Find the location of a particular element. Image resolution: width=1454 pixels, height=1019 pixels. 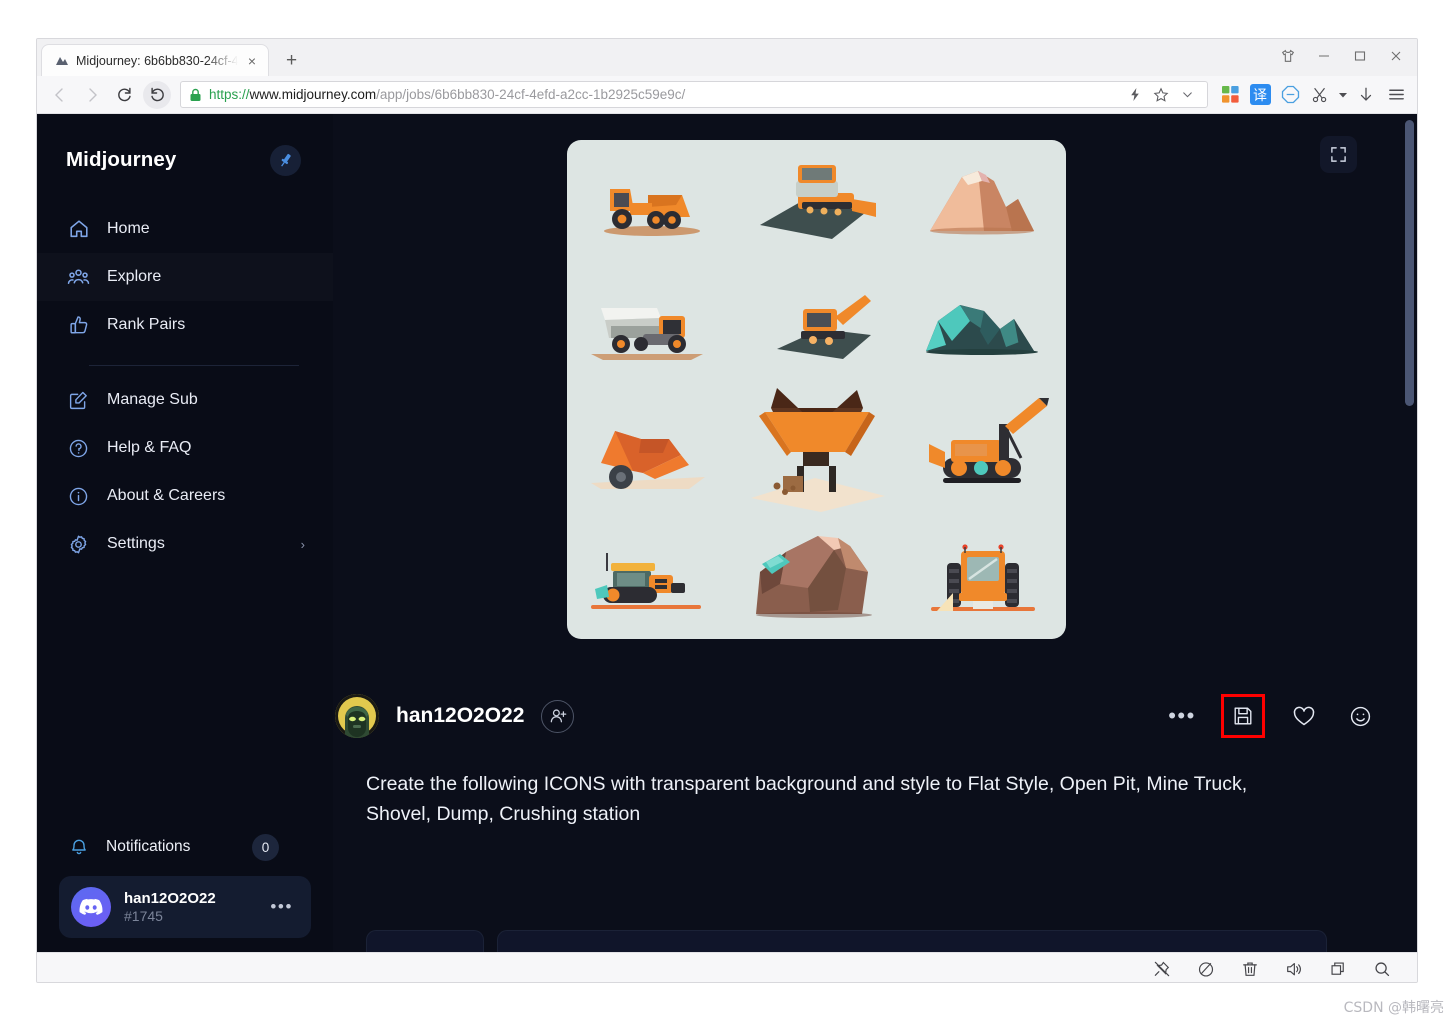

sidebar-item-label: Help & FAQ is located at coordinates (149, 447).